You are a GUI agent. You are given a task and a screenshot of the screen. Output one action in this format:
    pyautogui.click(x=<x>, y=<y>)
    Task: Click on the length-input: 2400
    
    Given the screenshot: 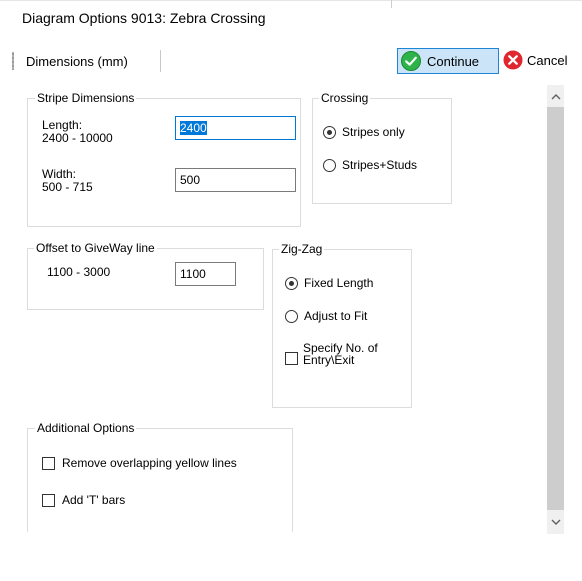 What is the action you would take?
    pyautogui.click(x=235, y=128)
    